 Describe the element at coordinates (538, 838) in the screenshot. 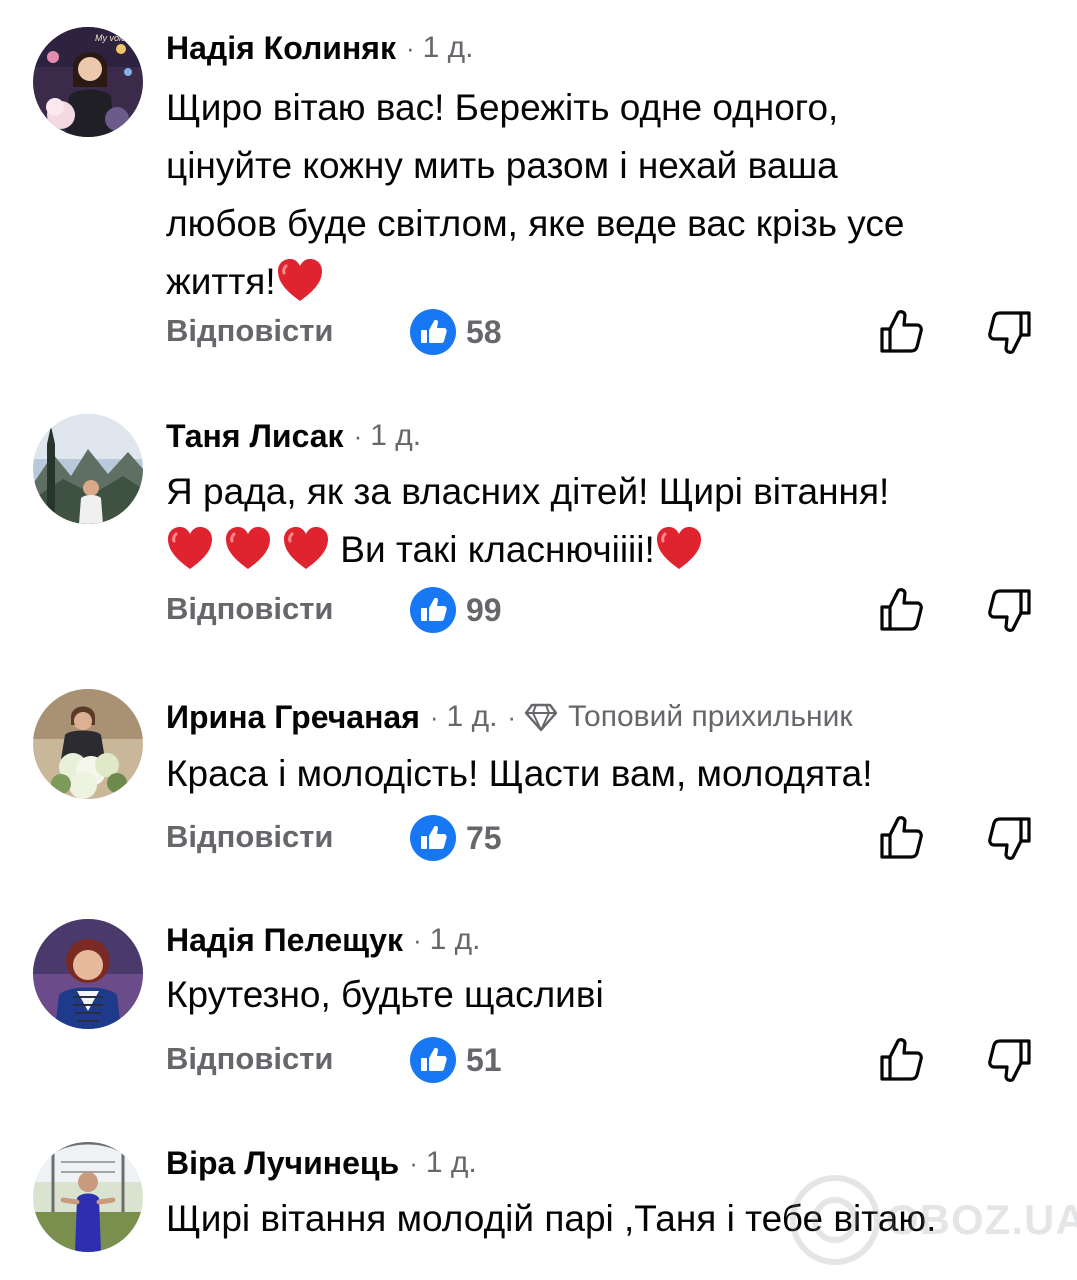

I see `comment-actions: Відповісти 75` at that location.